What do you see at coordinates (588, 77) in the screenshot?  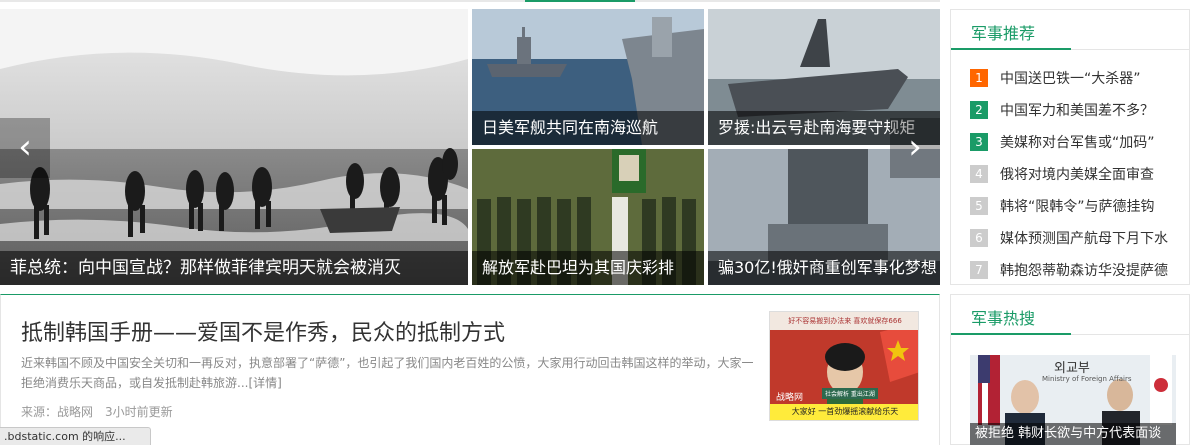 I see `slide-tile: 日美军舰共同在南海巡航` at bounding box center [588, 77].